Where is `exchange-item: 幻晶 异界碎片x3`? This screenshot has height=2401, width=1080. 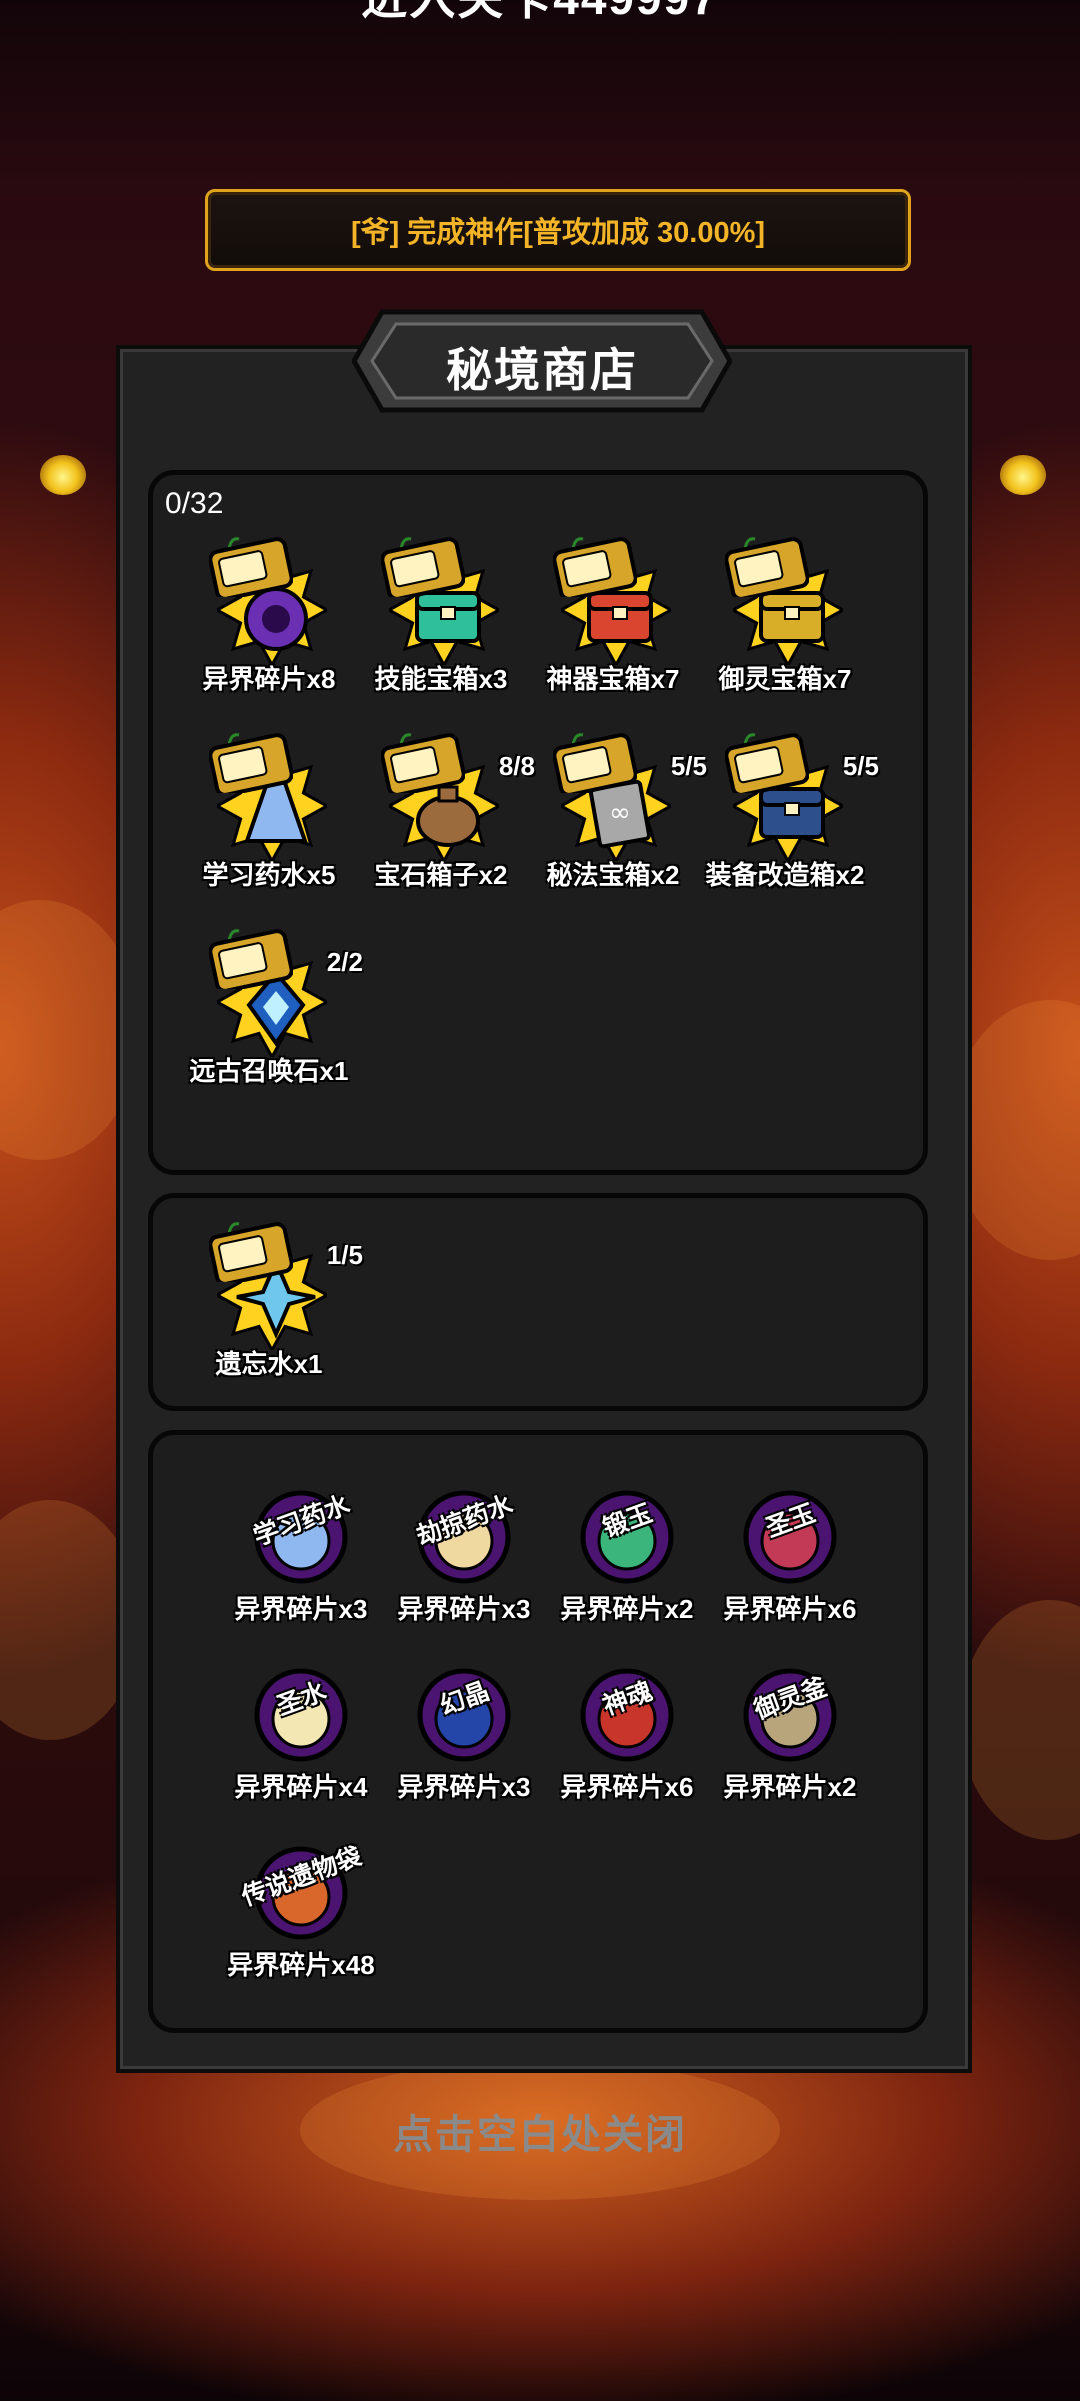
exchange-item: 幻晶 异界碎片x3 is located at coordinates (464, 1738).